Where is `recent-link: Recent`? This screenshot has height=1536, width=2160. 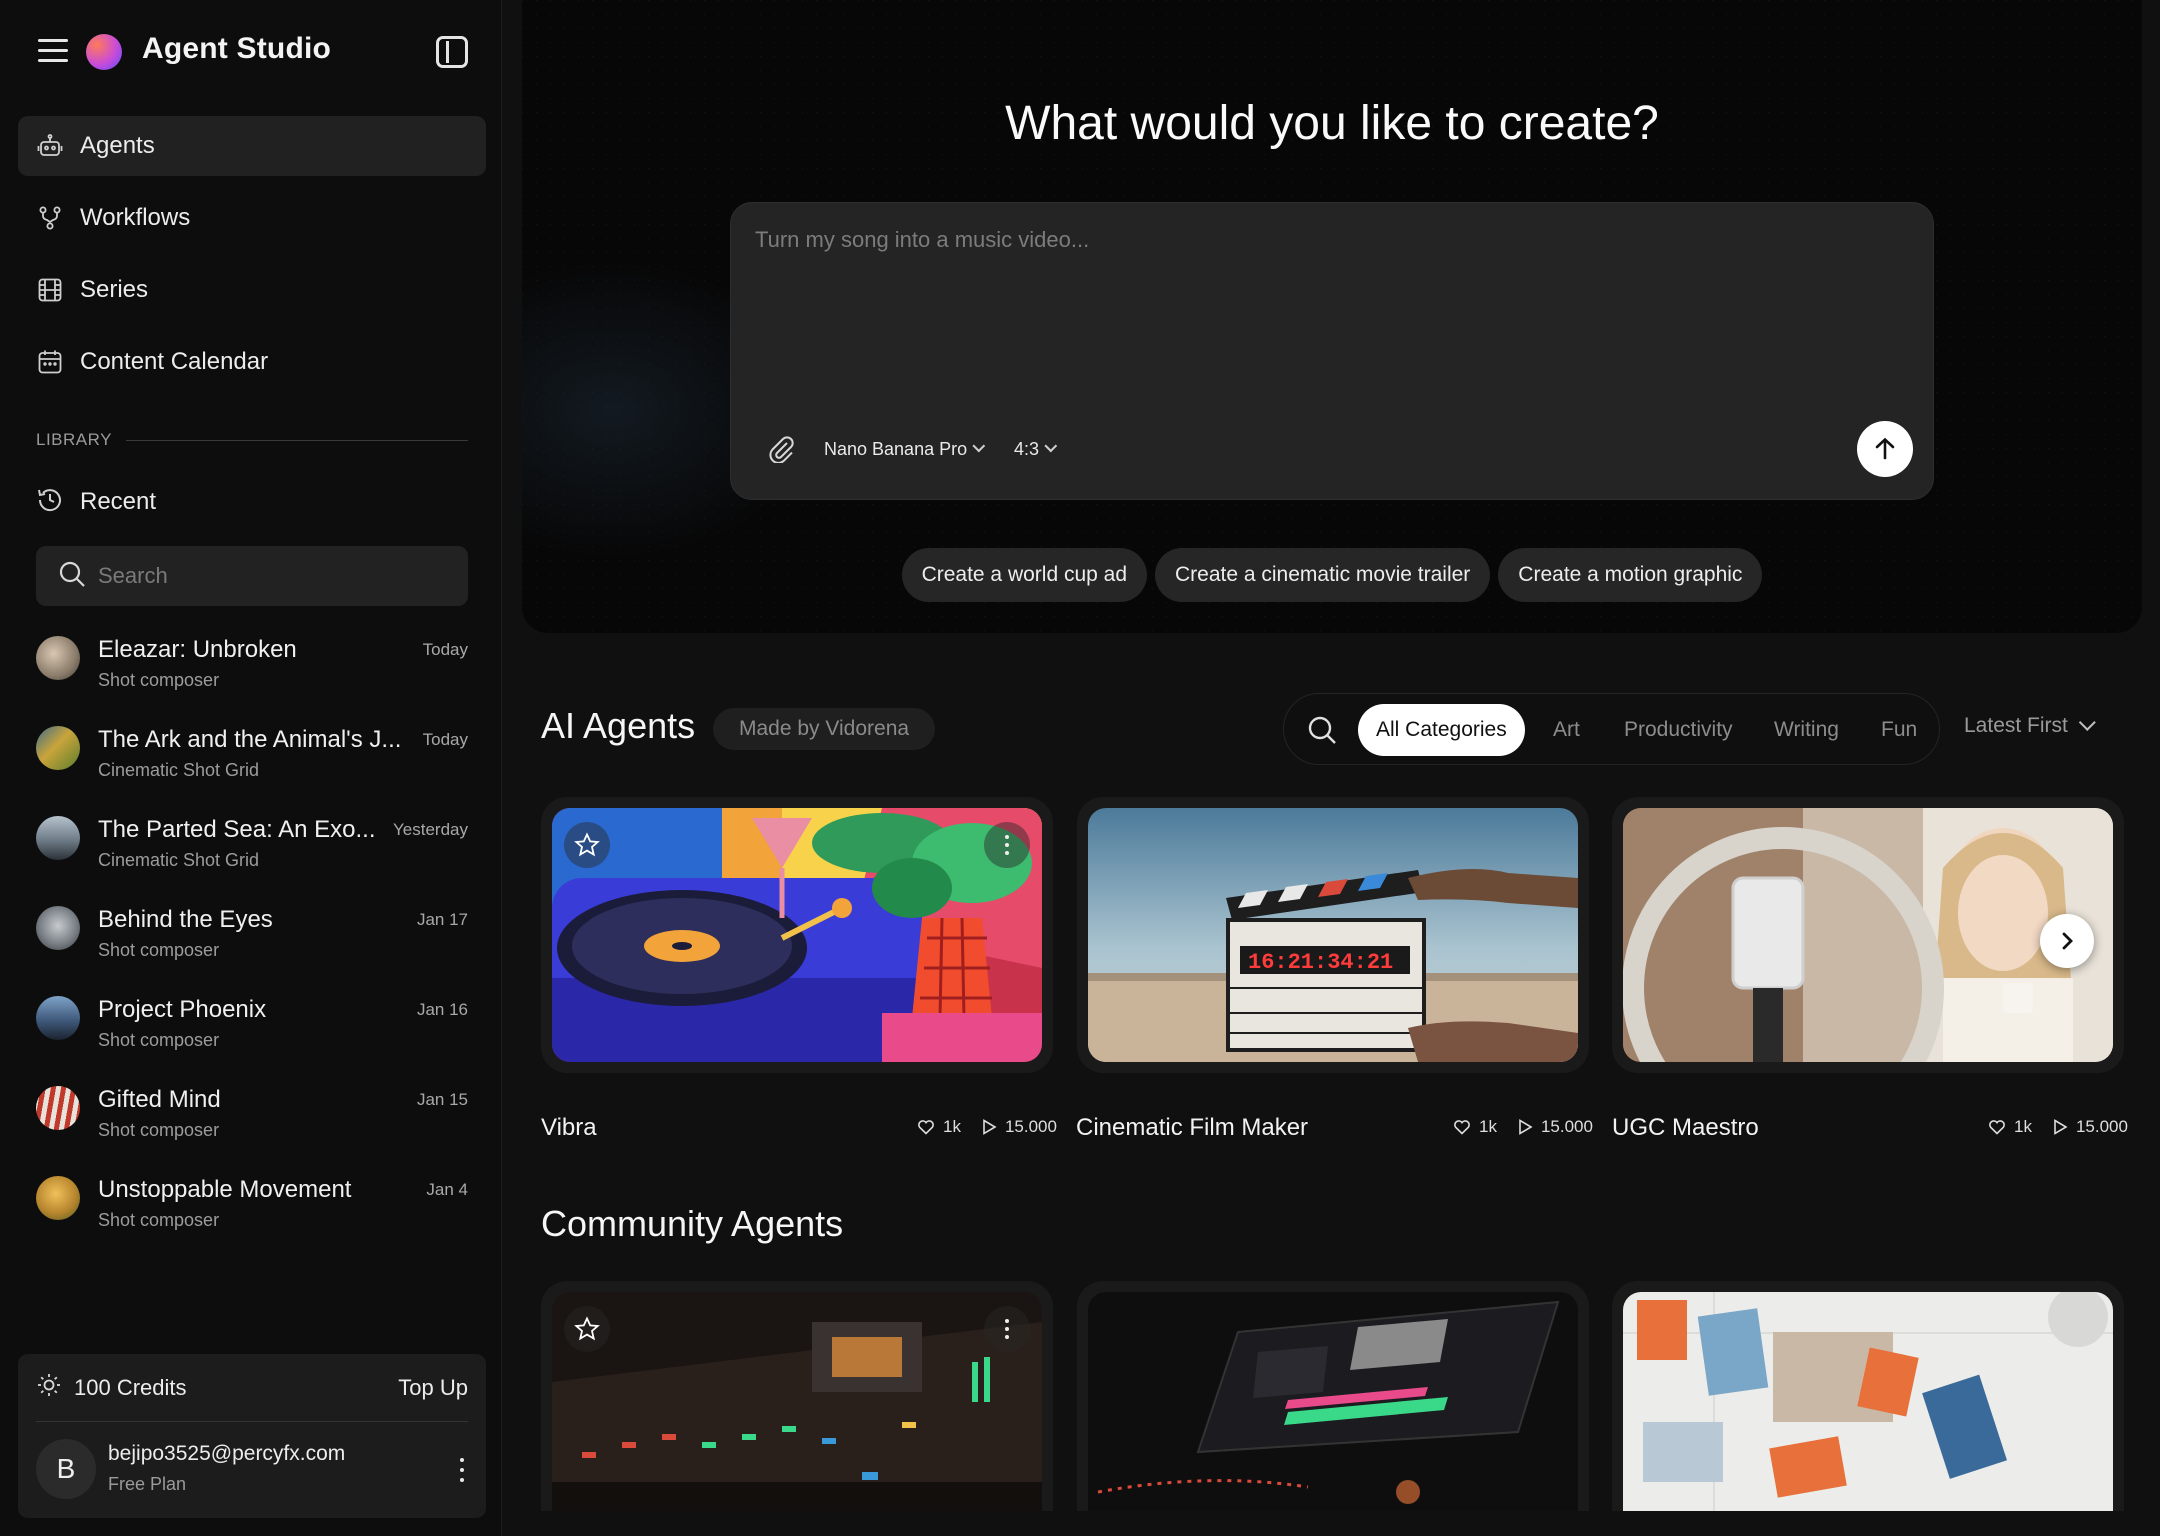 recent-link: Recent is located at coordinates (96, 502).